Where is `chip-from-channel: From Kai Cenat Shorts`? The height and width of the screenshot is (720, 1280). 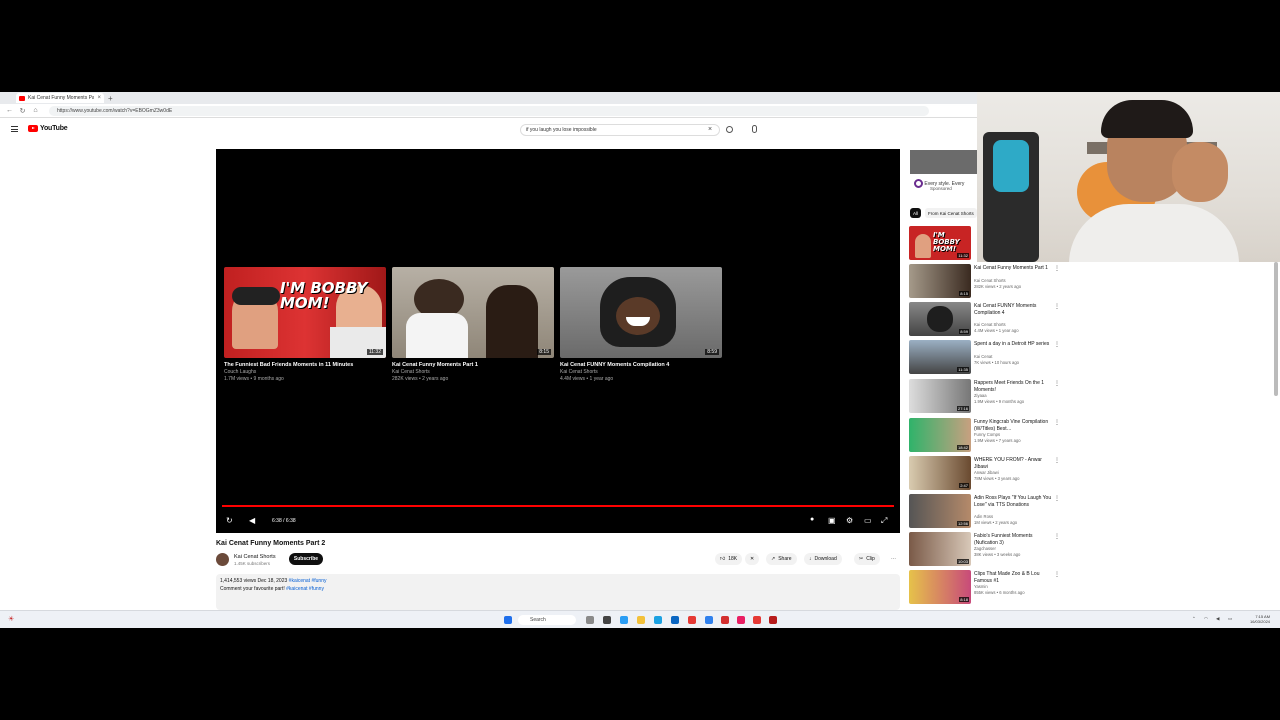 chip-from-channel: From Kai Cenat Shorts is located at coordinates (951, 213).